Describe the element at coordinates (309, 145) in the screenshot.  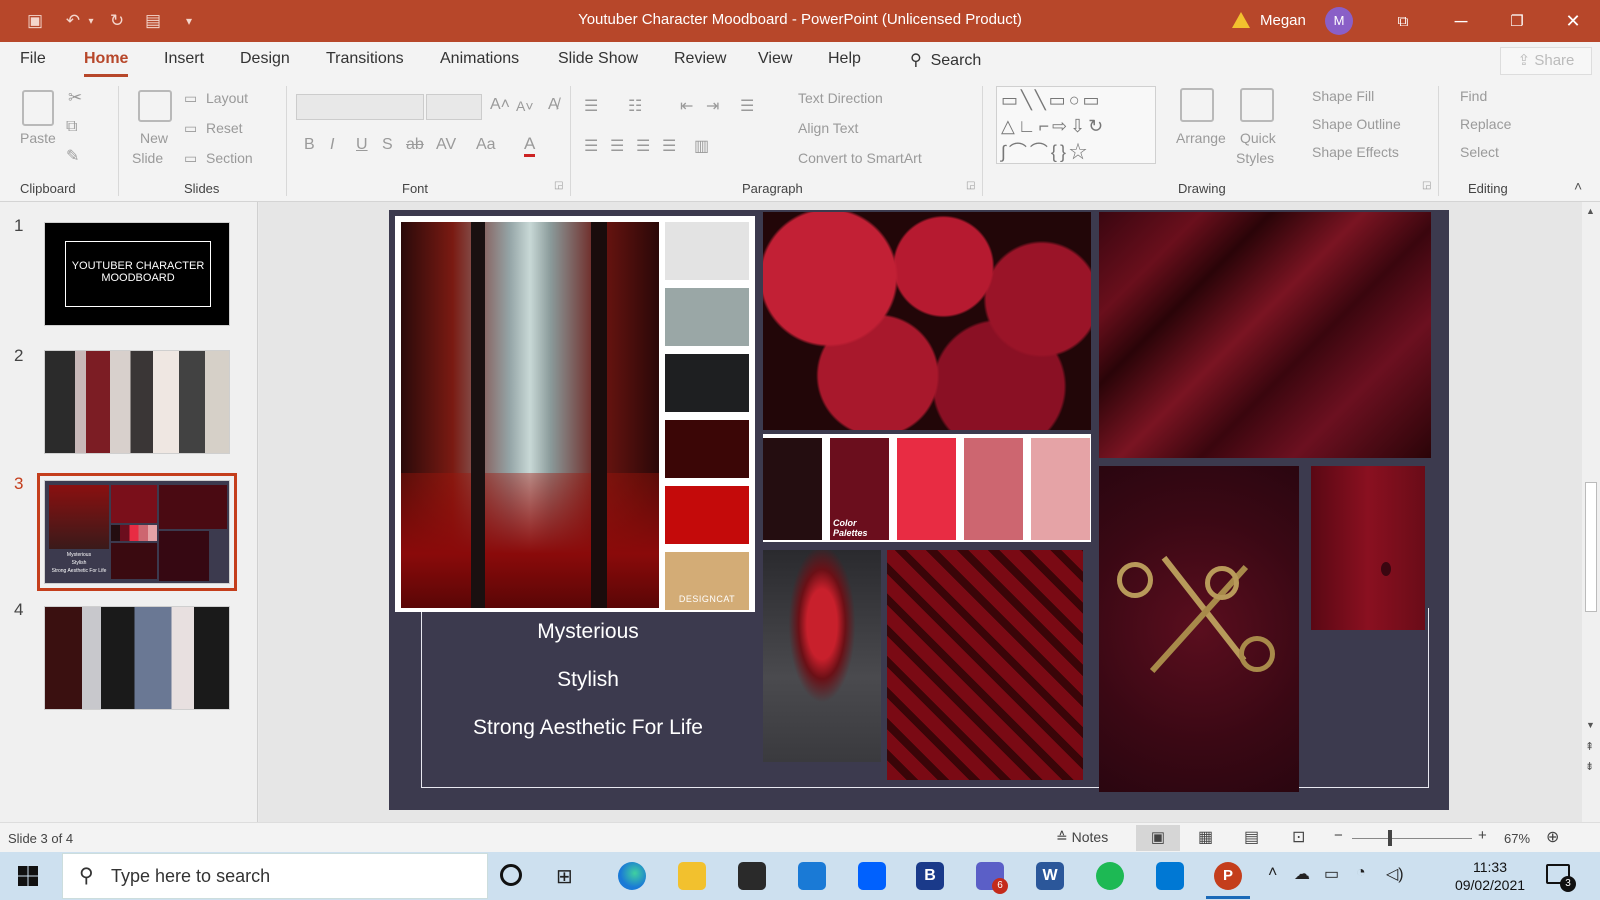
I see `bold-button: B` at that location.